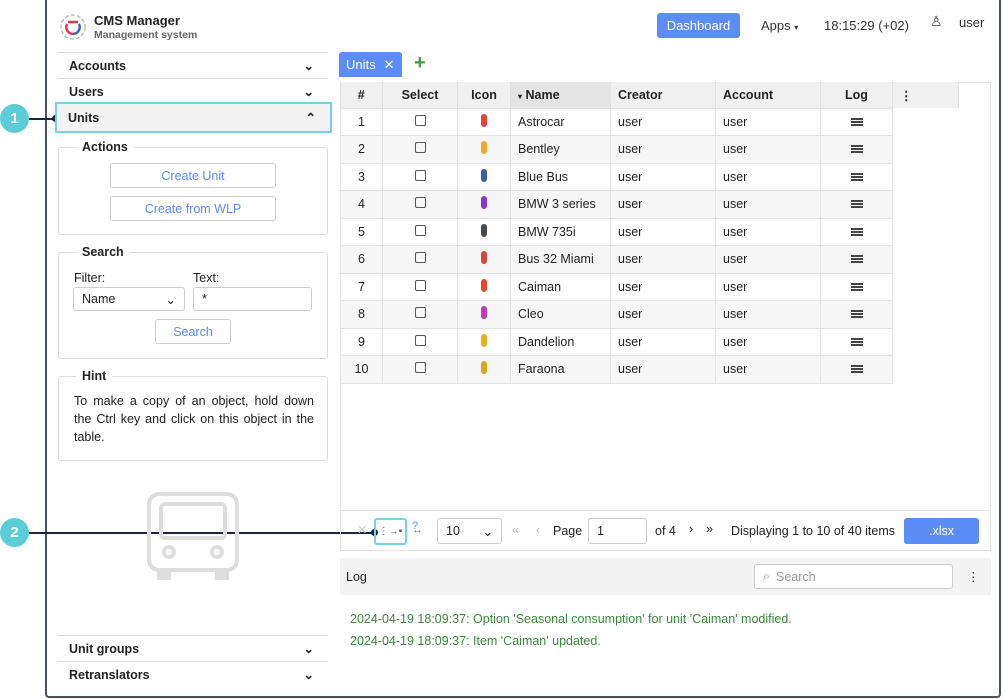  What do you see at coordinates (853, 576) in the screenshot?
I see `log-search-input: ⌕ Search` at bounding box center [853, 576].